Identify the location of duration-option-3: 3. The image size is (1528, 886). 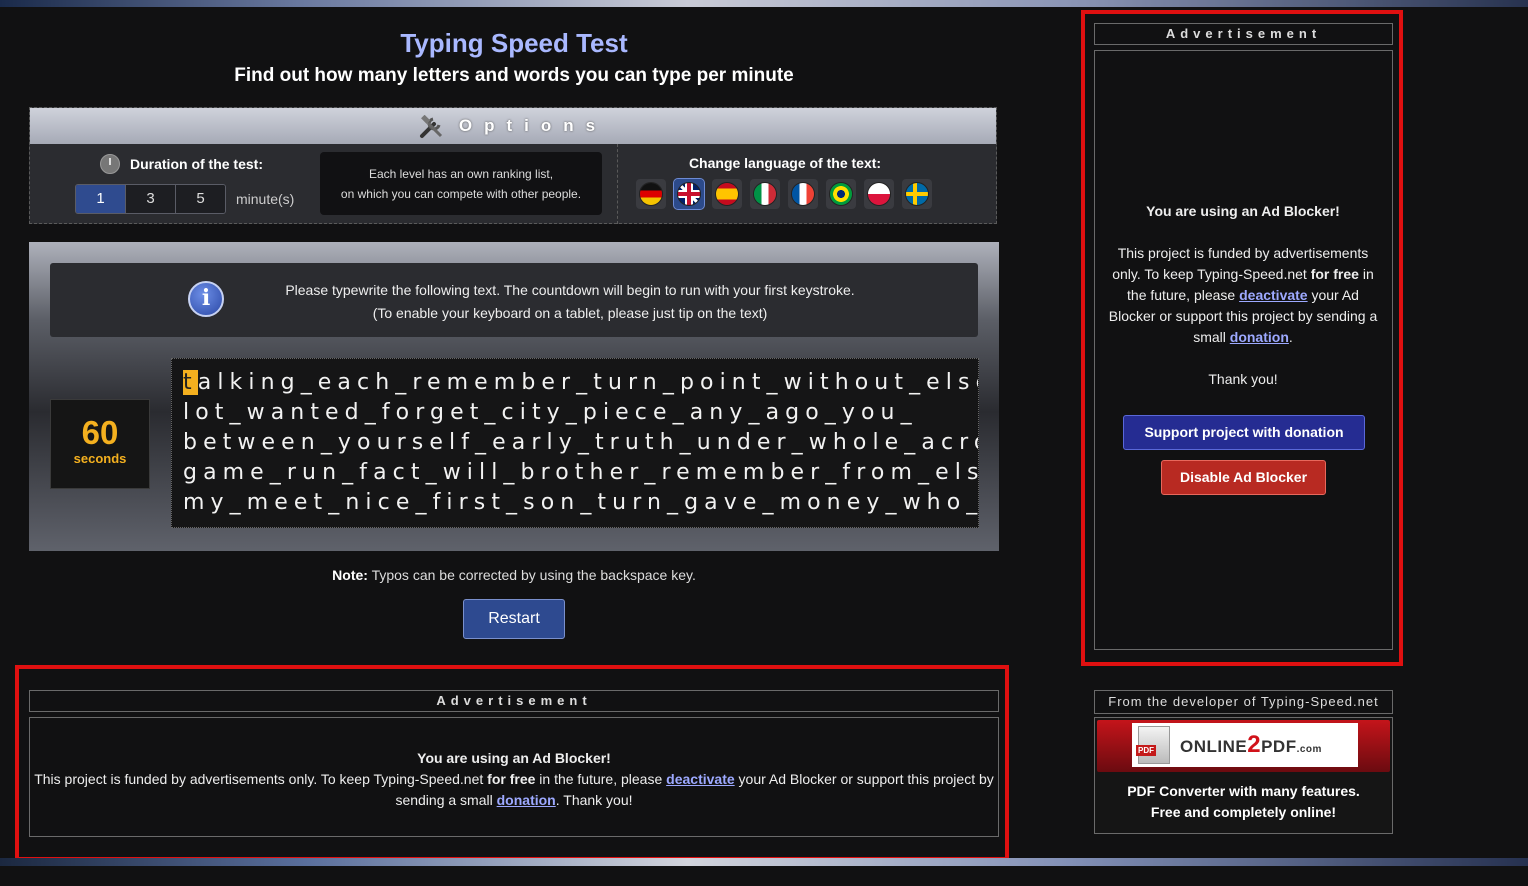
(151, 199).